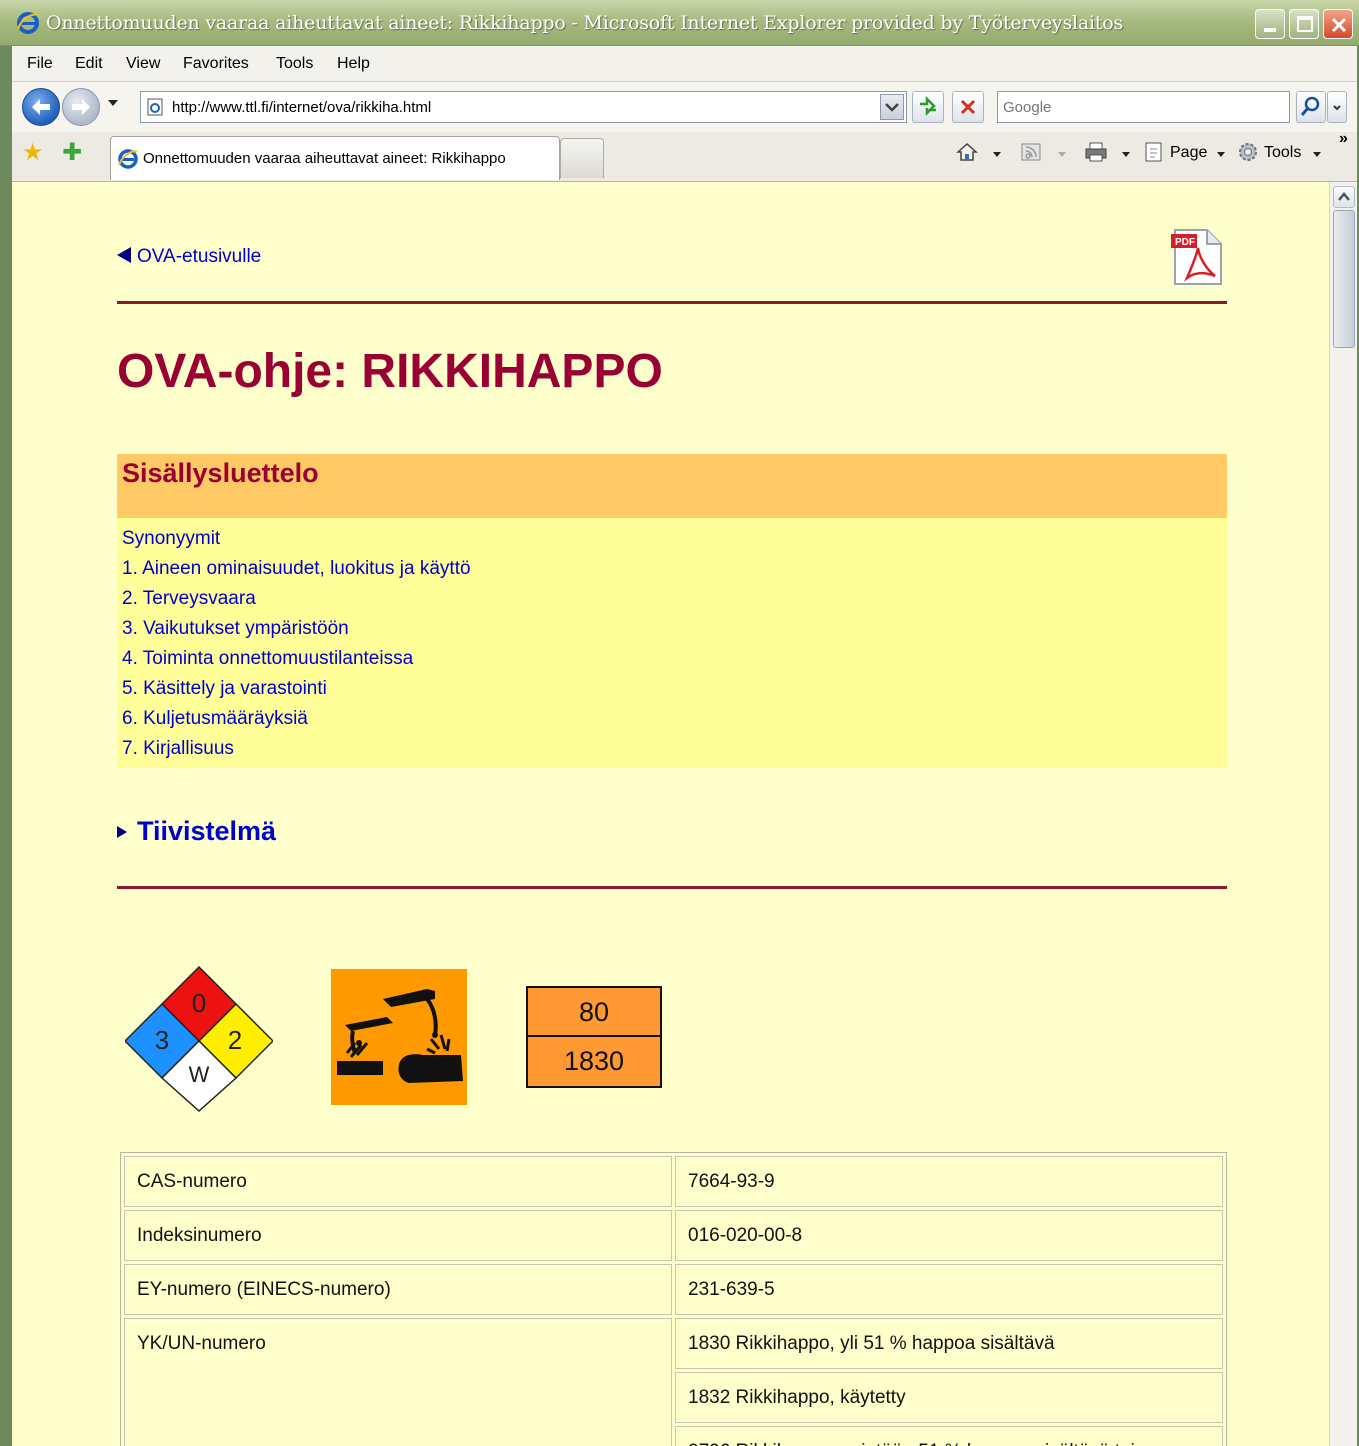 The height and width of the screenshot is (1446, 1359). Describe the element at coordinates (199, 256) in the screenshot. I see `back-link-label: OVA-etusivulle` at that location.